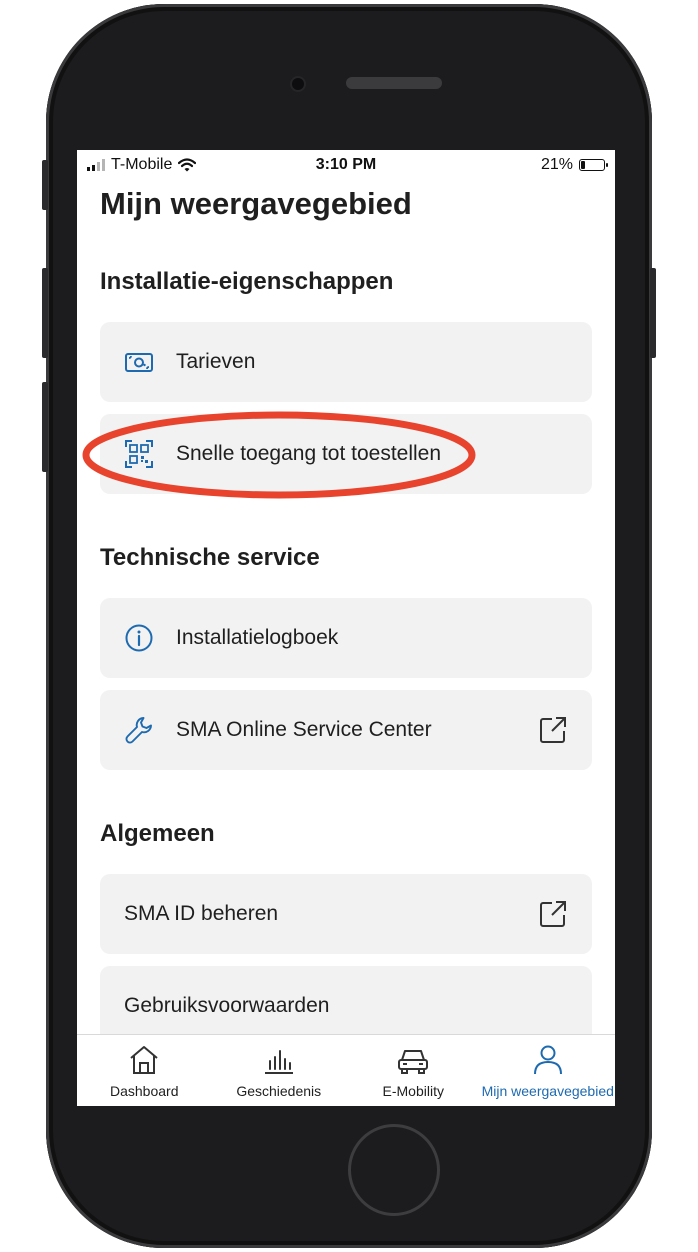  I want to click on battery-percentage: 21%, so click(556, 164).